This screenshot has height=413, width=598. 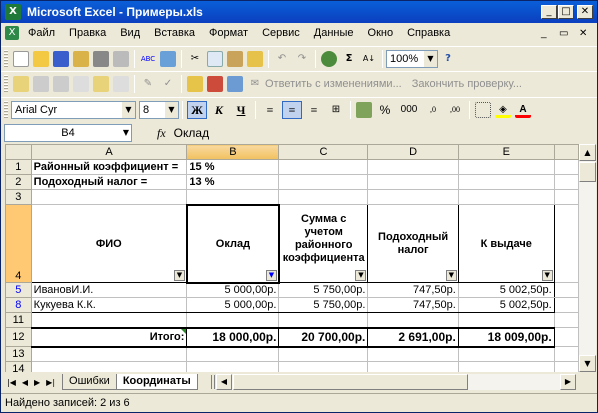 I want to click on font-name-select: Arial Cyr ▼, so click(x=73, y=109).